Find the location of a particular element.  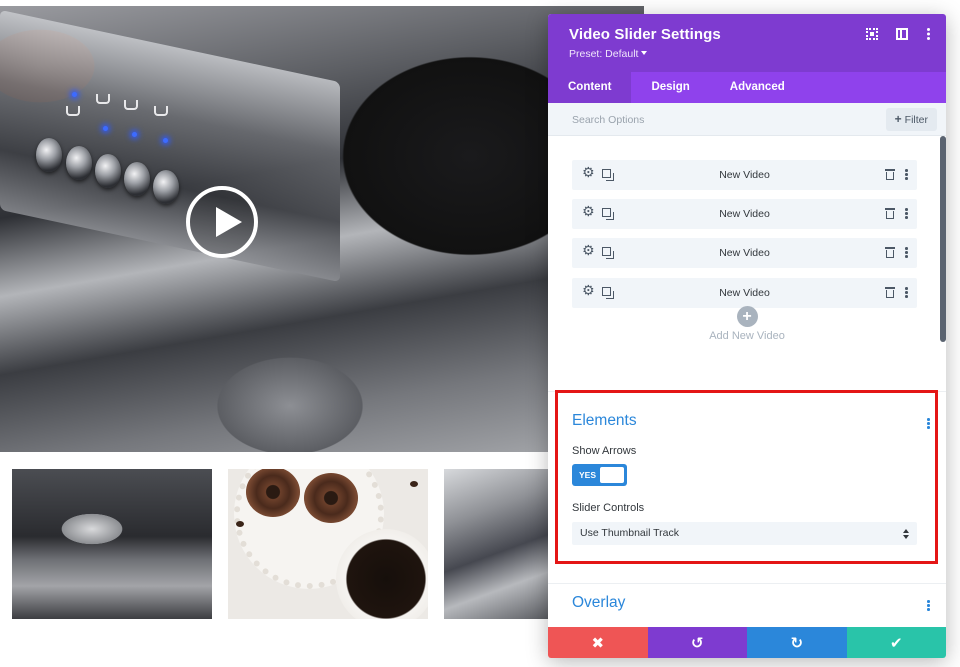

tab-bar: Content Design Advanced is located at coordinates (747, 87).